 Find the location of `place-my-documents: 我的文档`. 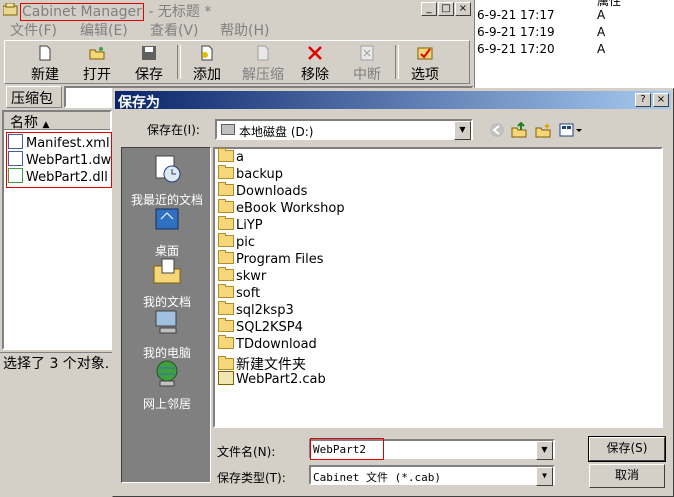

place-my-documents: 我的文档 is located at coordinates (167, 283).